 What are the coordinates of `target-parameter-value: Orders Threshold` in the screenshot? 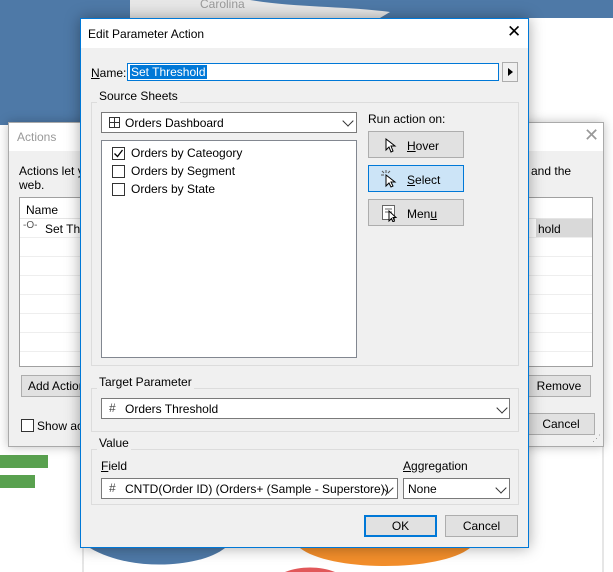 It's located at (172, 409).